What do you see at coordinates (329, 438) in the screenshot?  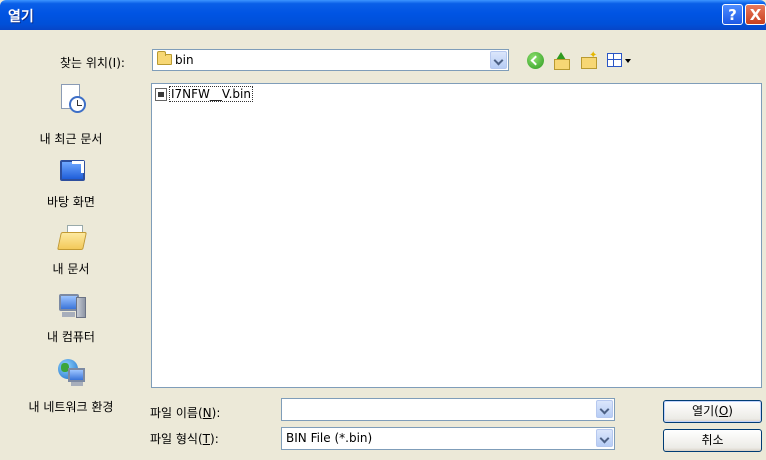 I see `filetype-value: BIN File (*.bin)` at bounding box center [329, 438].